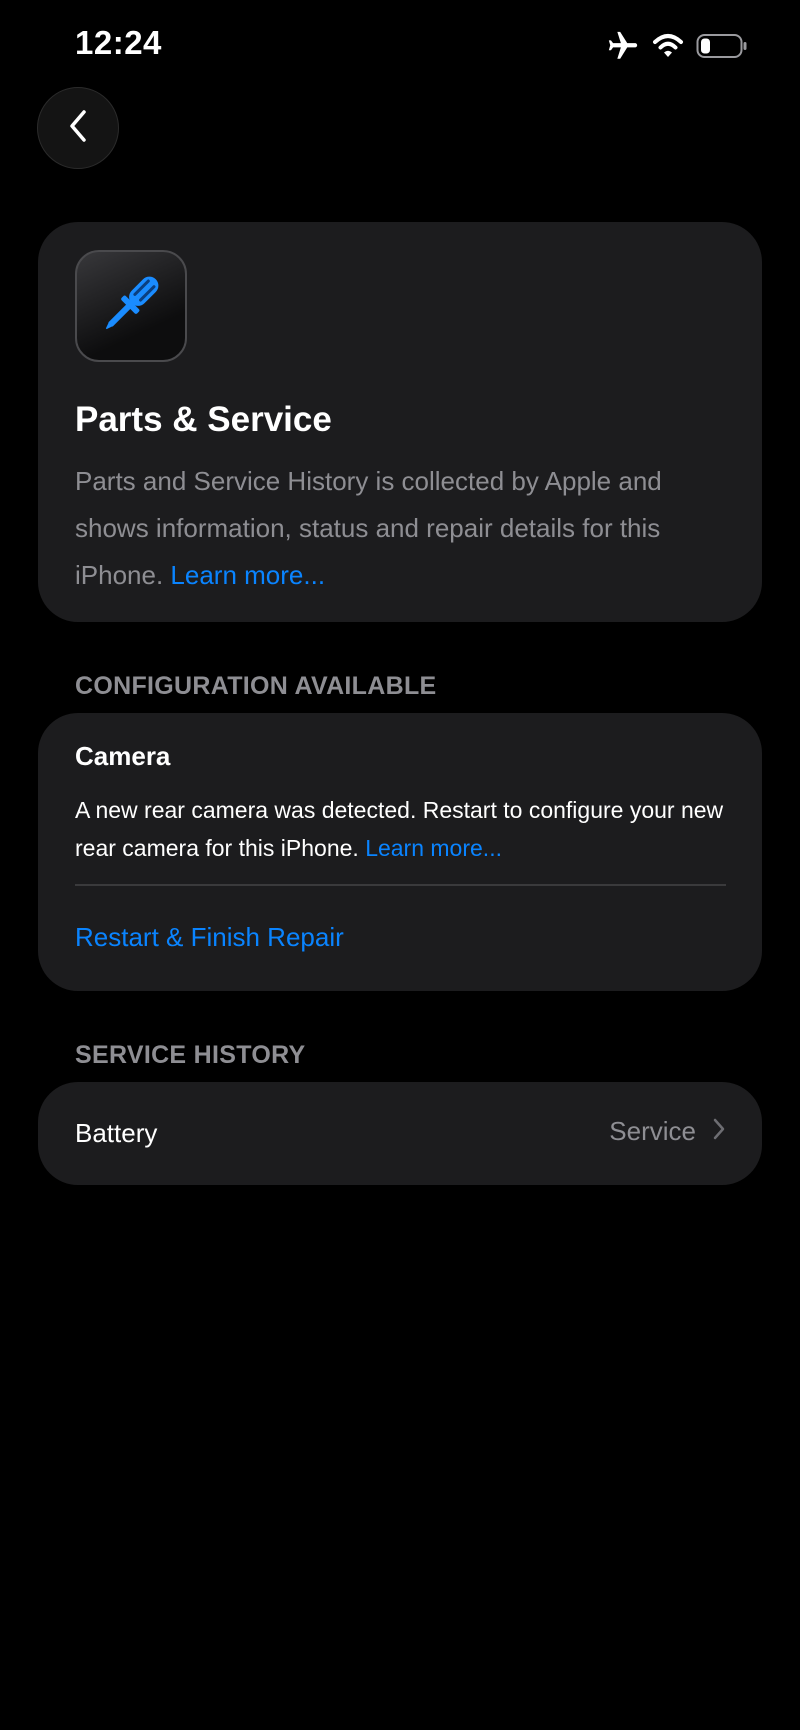  Describe the element at coordinates (203, 419) in the screenshot. I see `page-title: Parts & Service` at that location.